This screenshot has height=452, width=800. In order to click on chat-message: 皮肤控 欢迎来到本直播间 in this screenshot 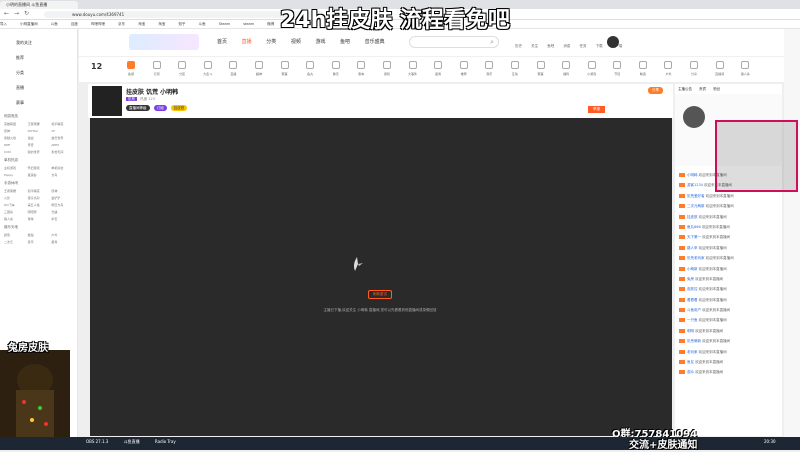, I will do `click(728, 289)`.